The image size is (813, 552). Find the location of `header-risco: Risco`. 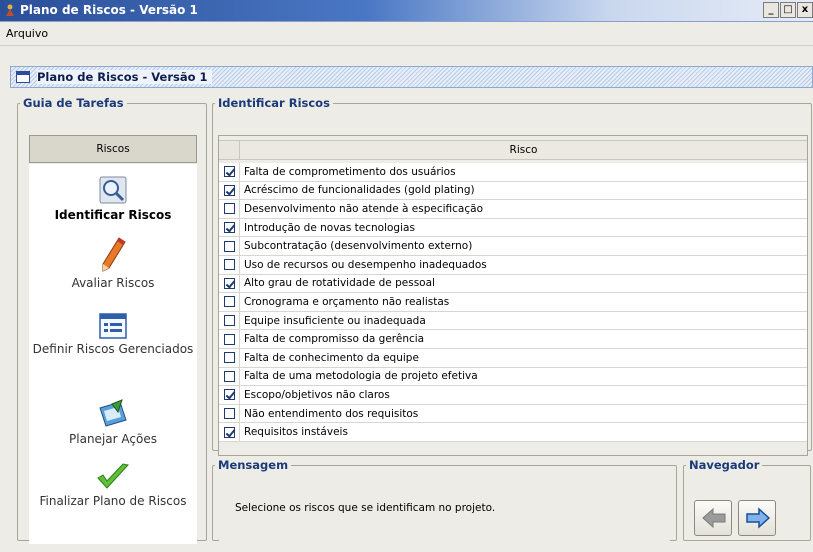

header-risco: Risco is located at coordinates (523, 150).